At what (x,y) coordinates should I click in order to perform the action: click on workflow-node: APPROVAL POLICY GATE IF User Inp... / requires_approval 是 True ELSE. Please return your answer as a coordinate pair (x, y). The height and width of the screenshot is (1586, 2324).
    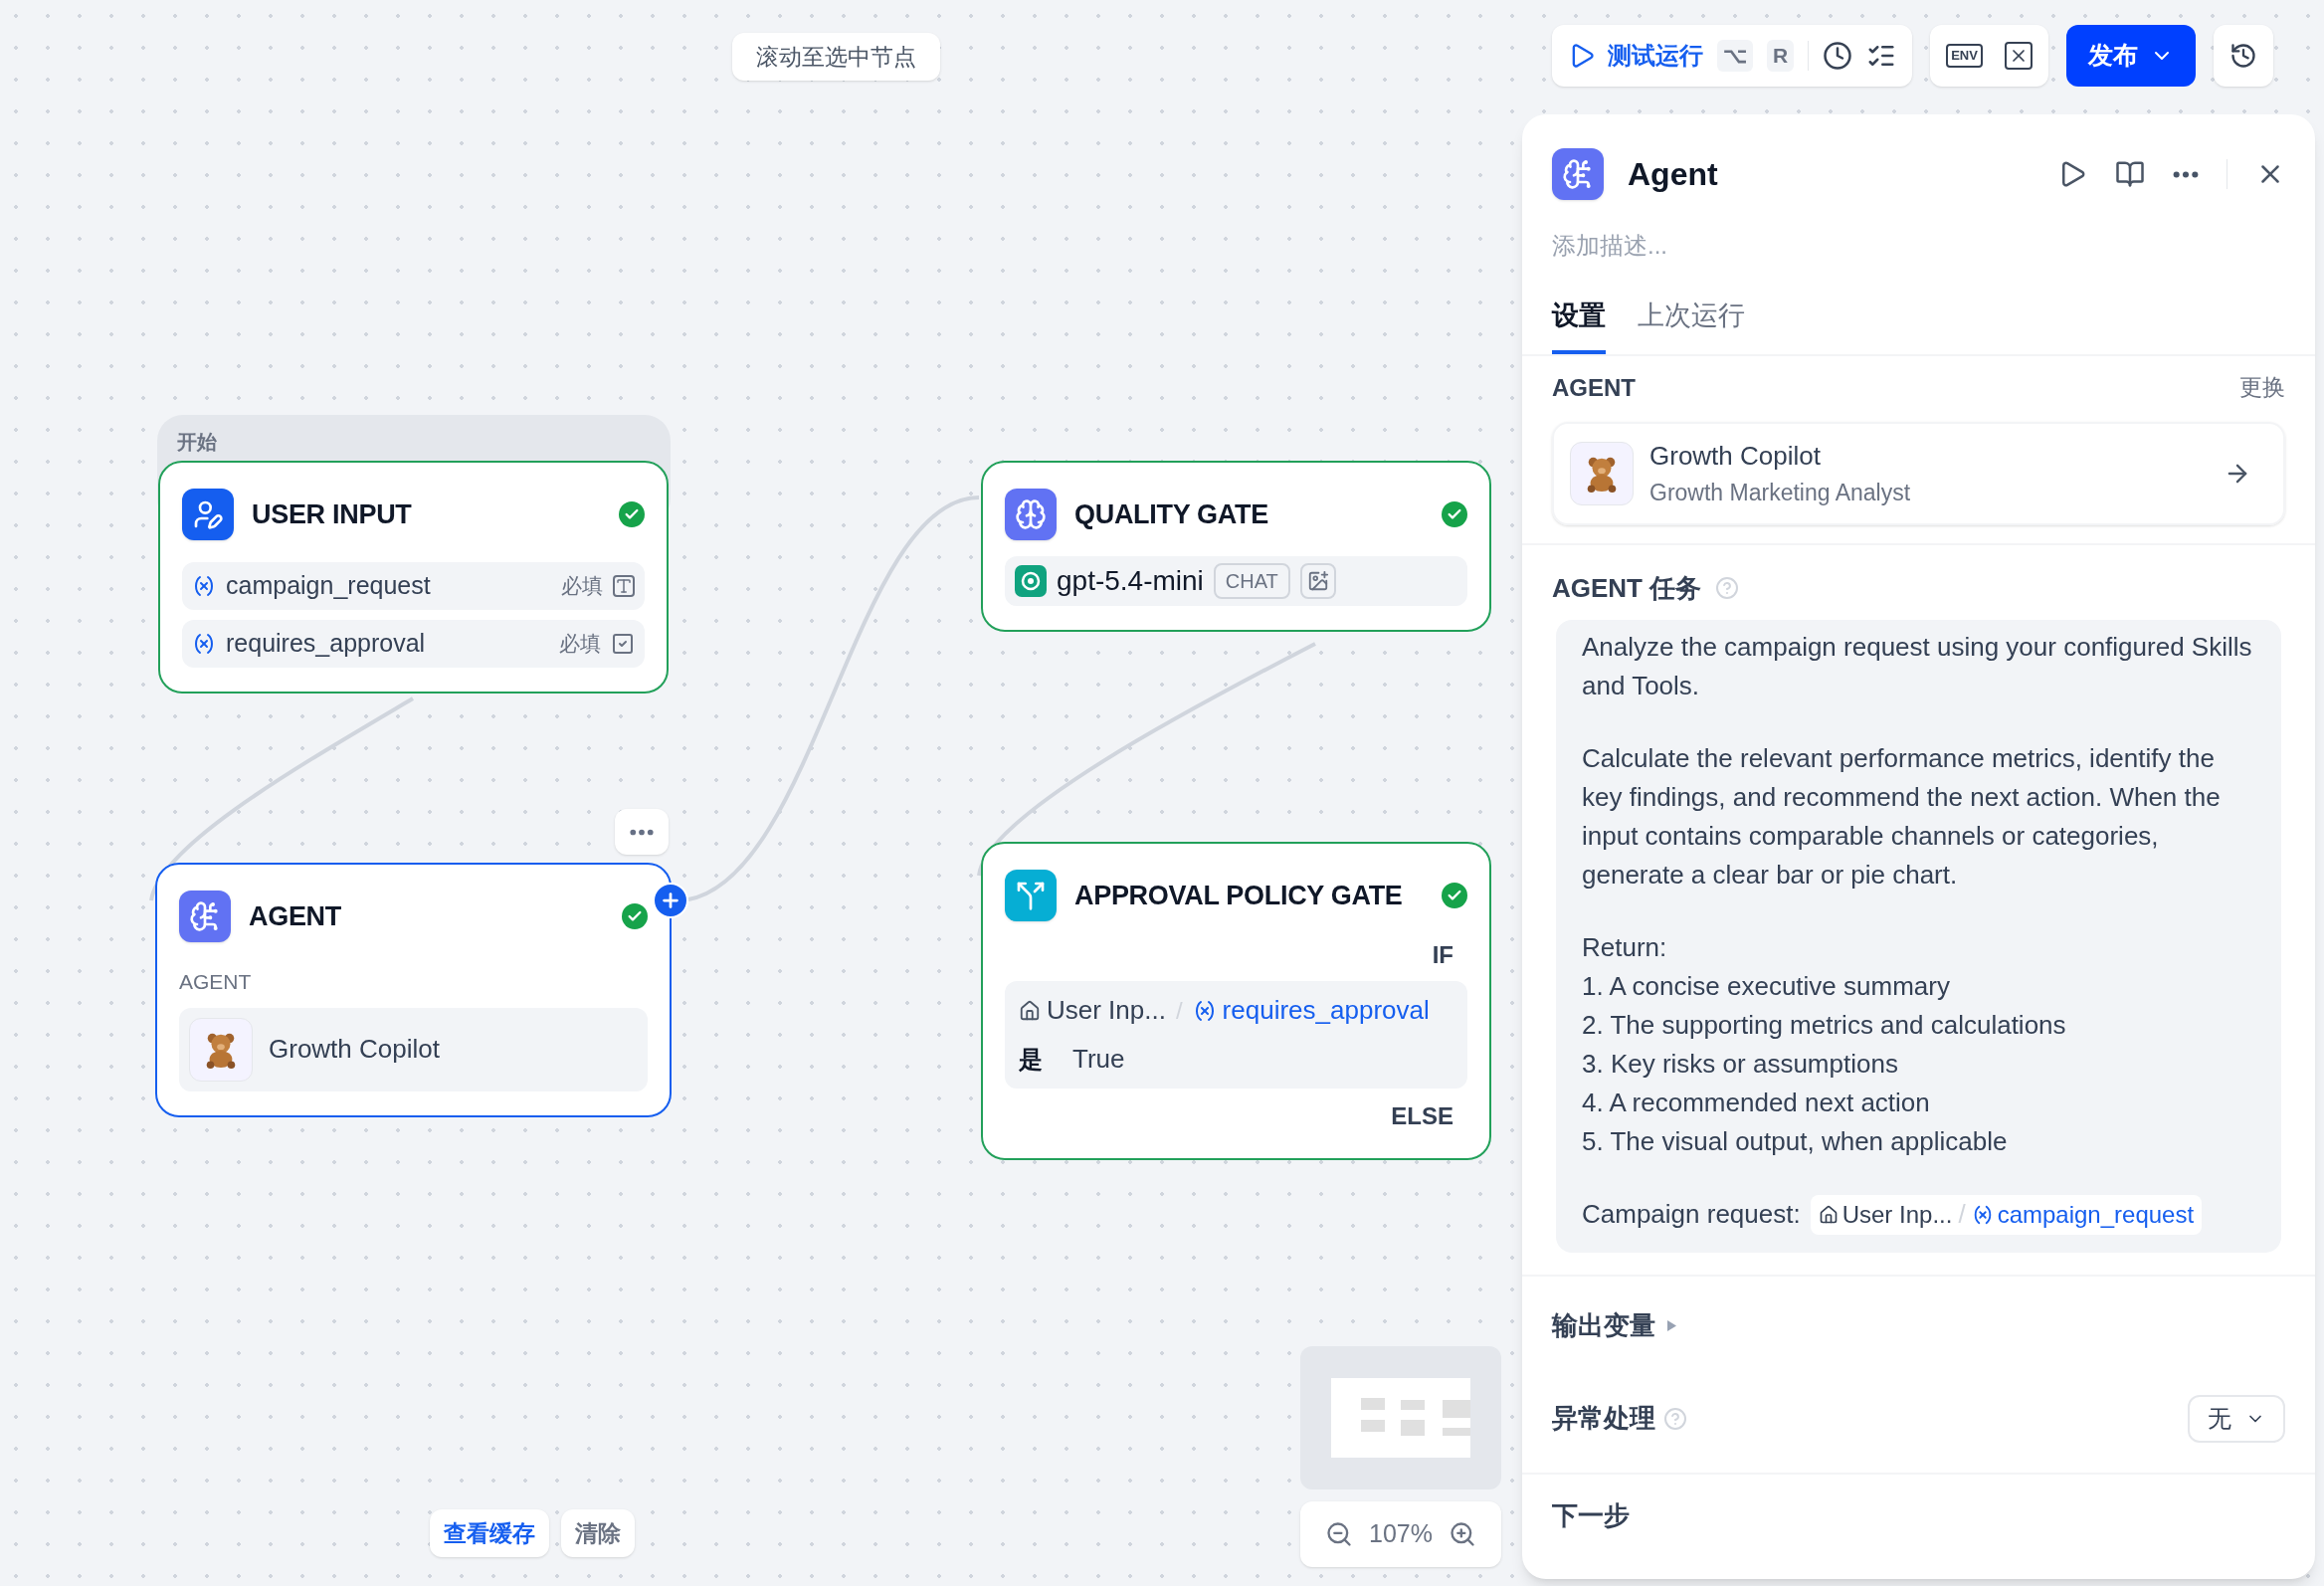
    Looking at the image, I should click on (1236, 1001).